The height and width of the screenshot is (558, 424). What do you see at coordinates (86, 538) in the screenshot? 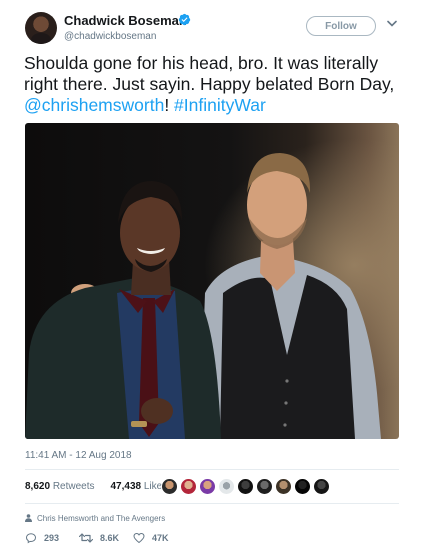
I see `retweet-icon` at bounding box center [86, 538].